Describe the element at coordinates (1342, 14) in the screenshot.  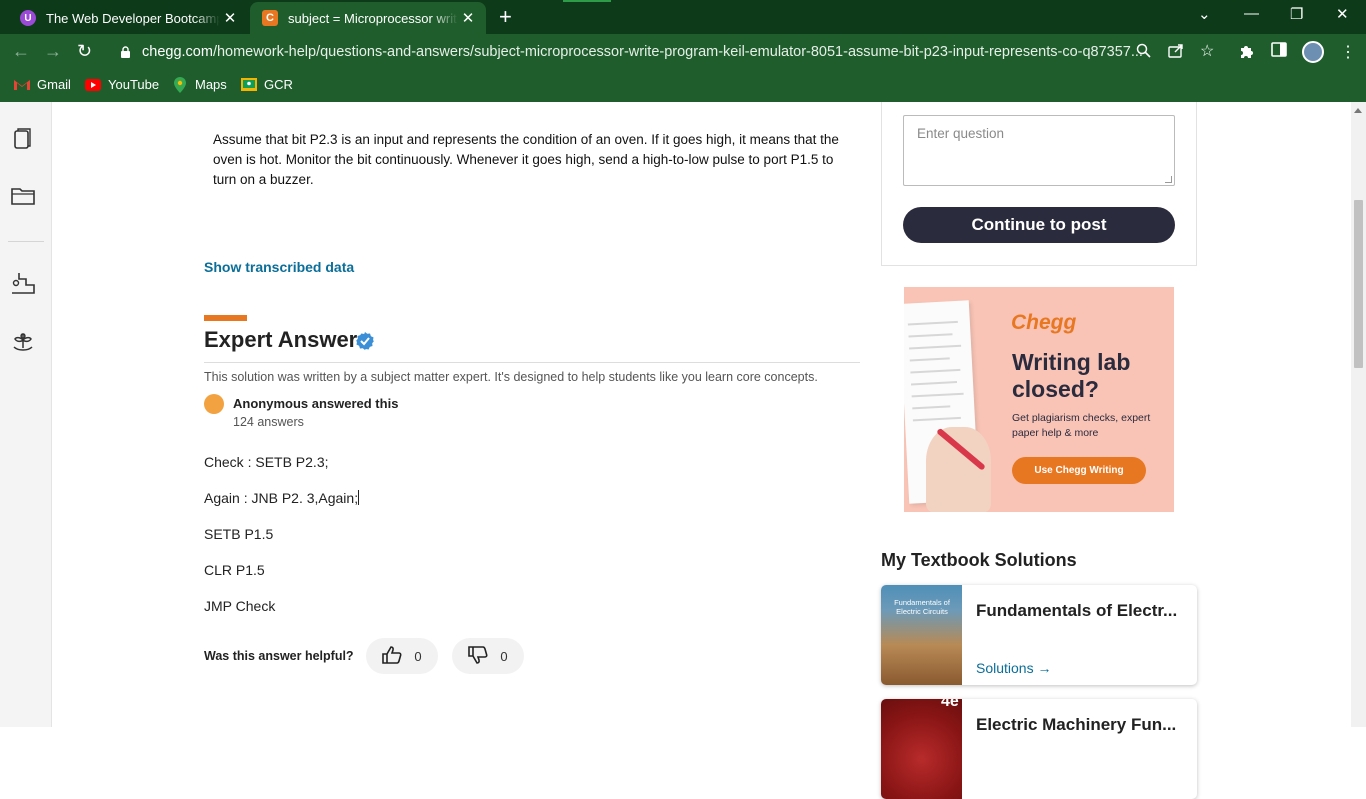
I see `window-close-button: ✕` at that location.